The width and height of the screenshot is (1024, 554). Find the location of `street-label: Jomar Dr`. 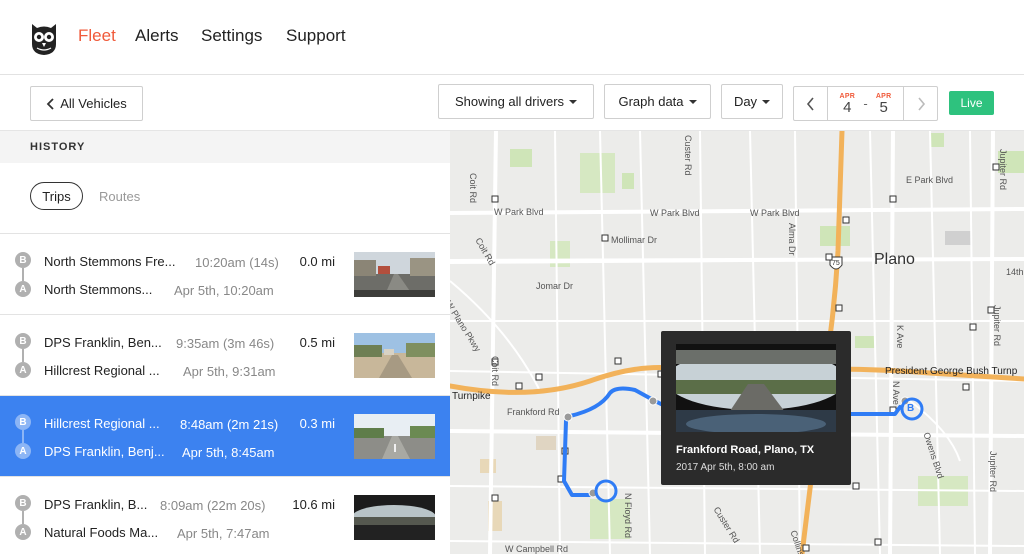

street-label: Jomar Dr is located at coordinates (555, 286).